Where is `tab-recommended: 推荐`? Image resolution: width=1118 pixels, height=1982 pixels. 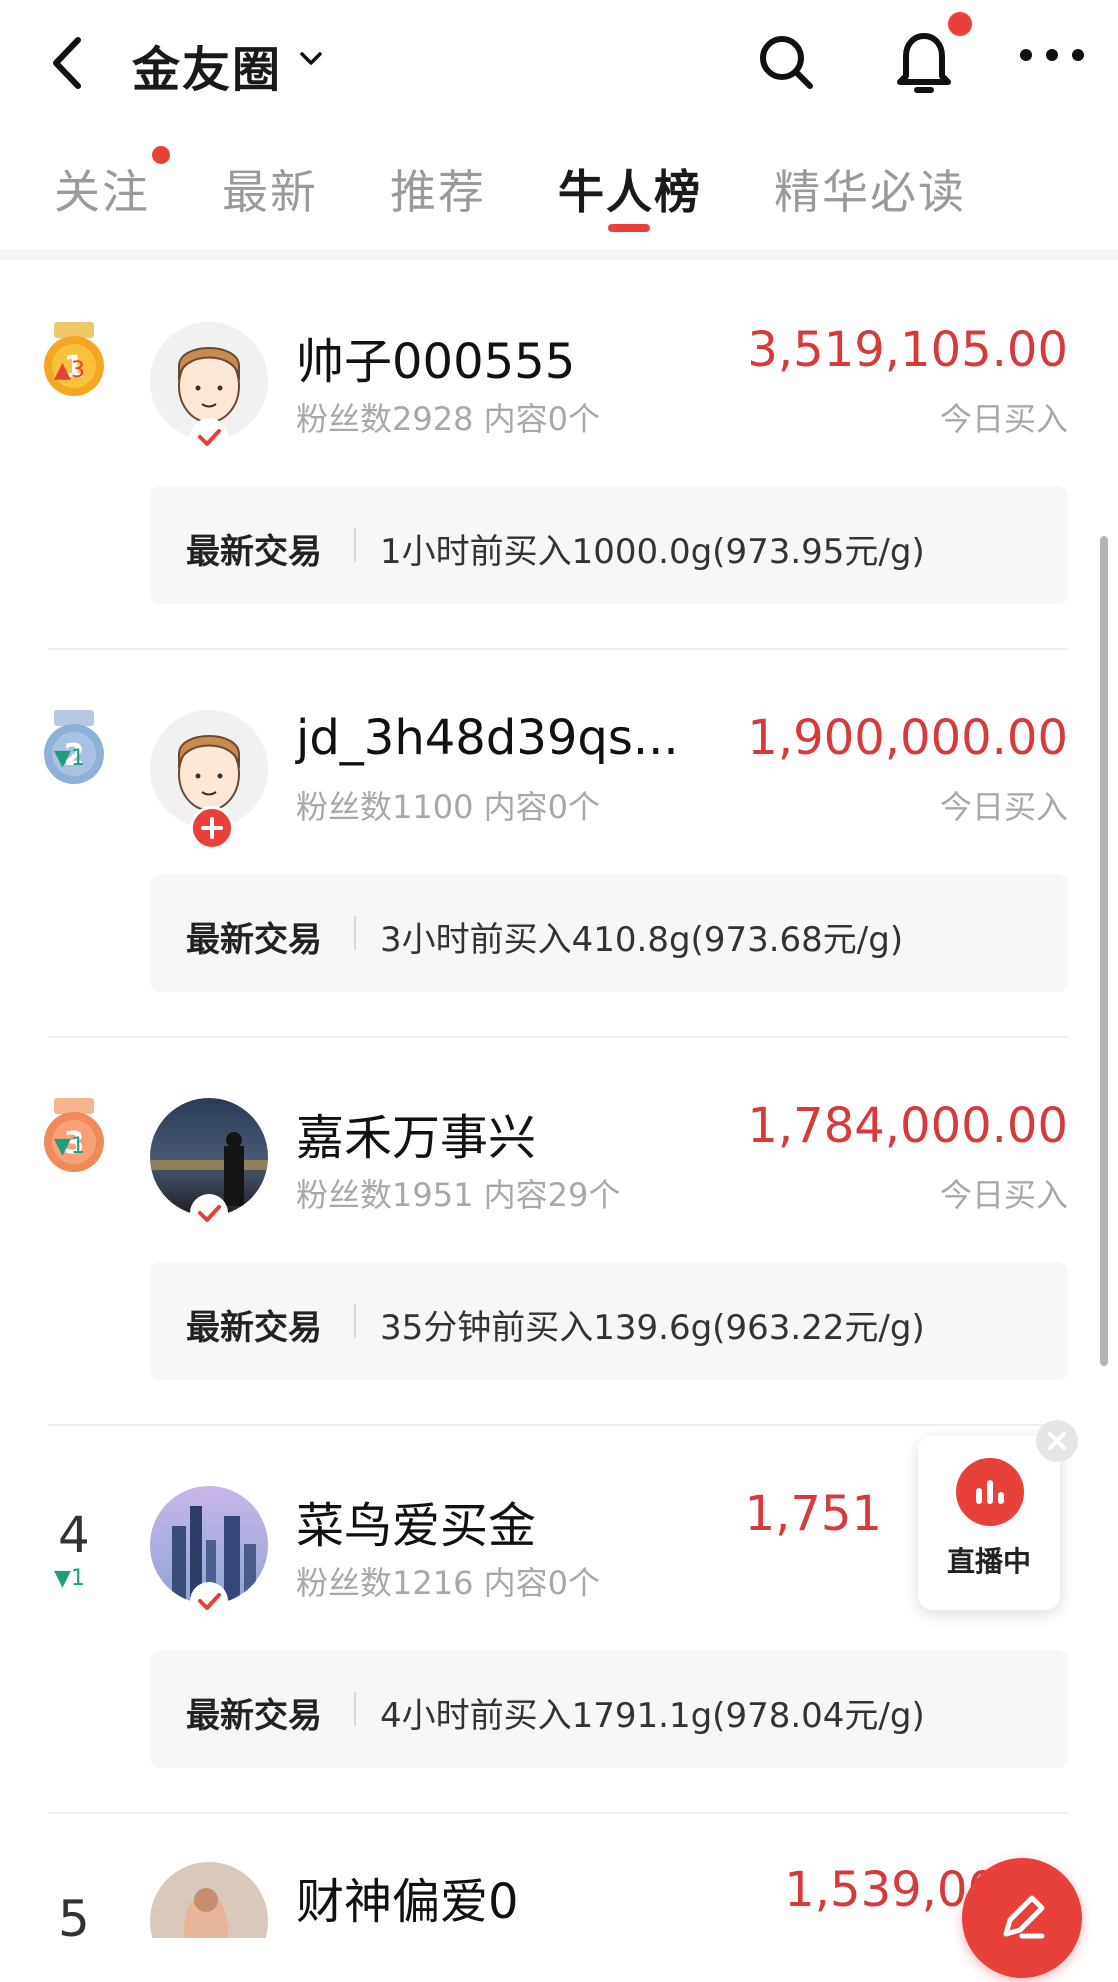
tab-recommended: 推荐 is located at coordinates (438, 189).